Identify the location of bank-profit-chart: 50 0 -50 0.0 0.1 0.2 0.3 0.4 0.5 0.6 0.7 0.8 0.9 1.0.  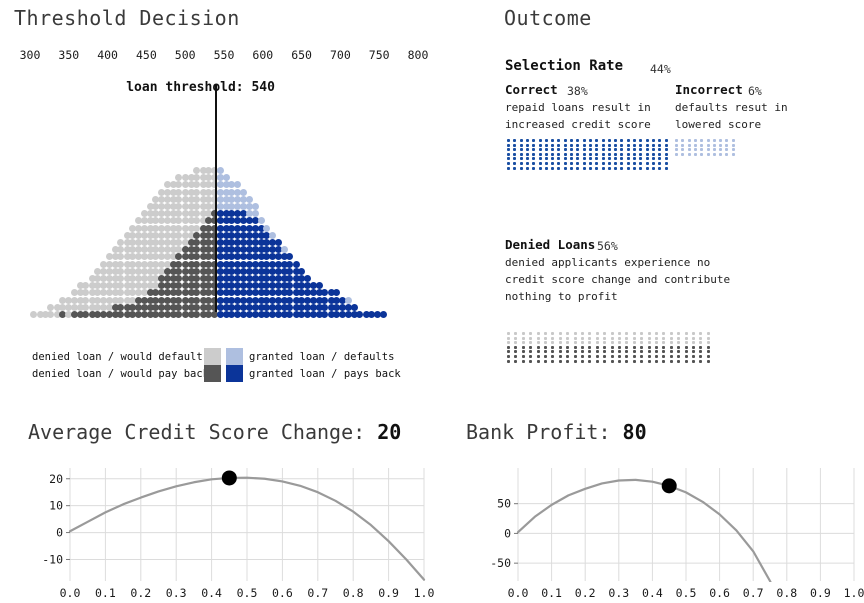
(660, 530).